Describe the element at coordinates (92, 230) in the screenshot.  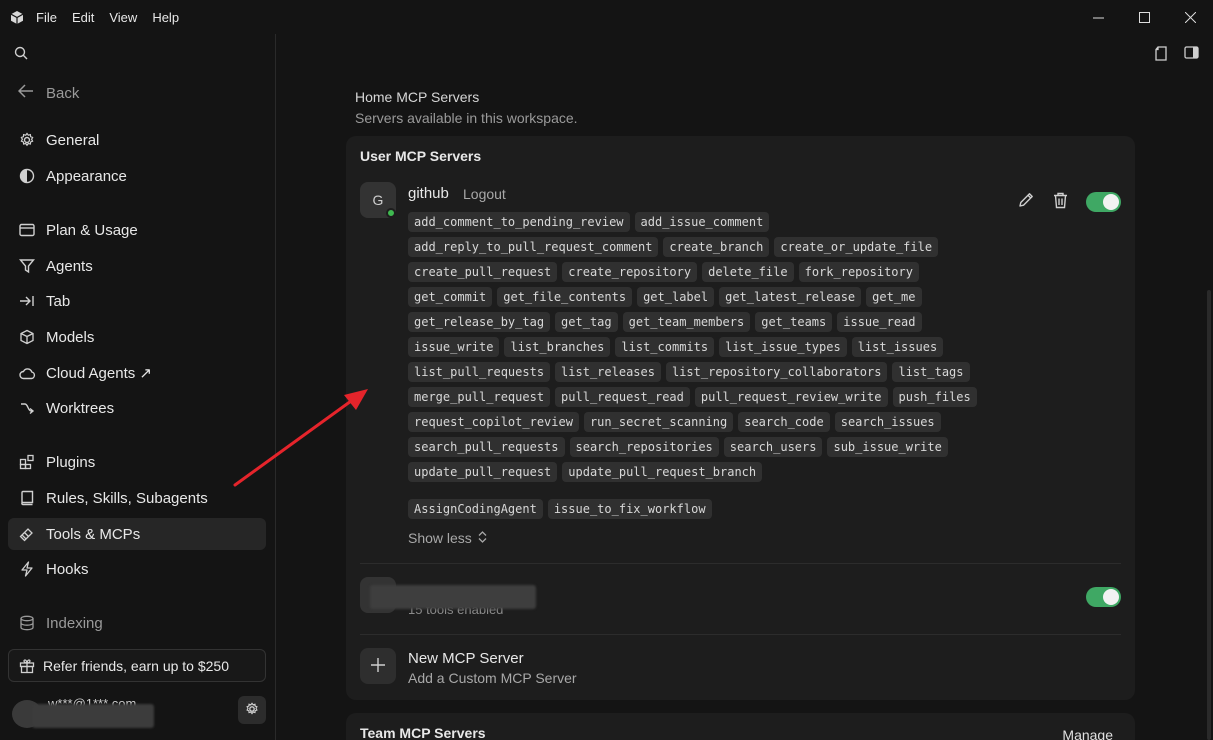
I see `sidebar-item-label: Plan & Usage` at that location.